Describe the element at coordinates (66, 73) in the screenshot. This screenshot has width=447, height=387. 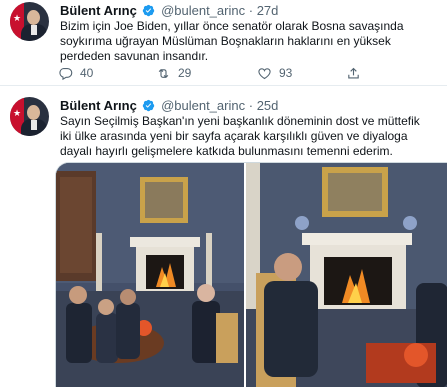
I see `reply-icon` at that location.